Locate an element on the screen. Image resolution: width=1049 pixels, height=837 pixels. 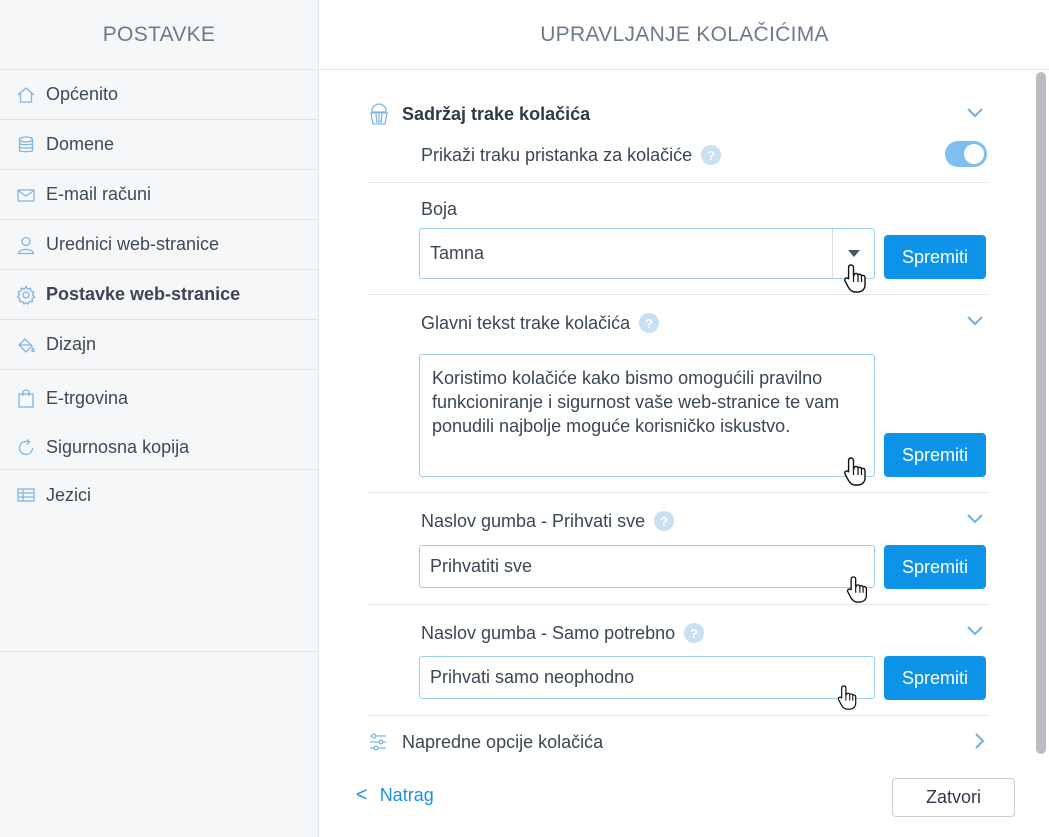
save-accept-all-button: Spremiti is located at coordinates (935, 567).